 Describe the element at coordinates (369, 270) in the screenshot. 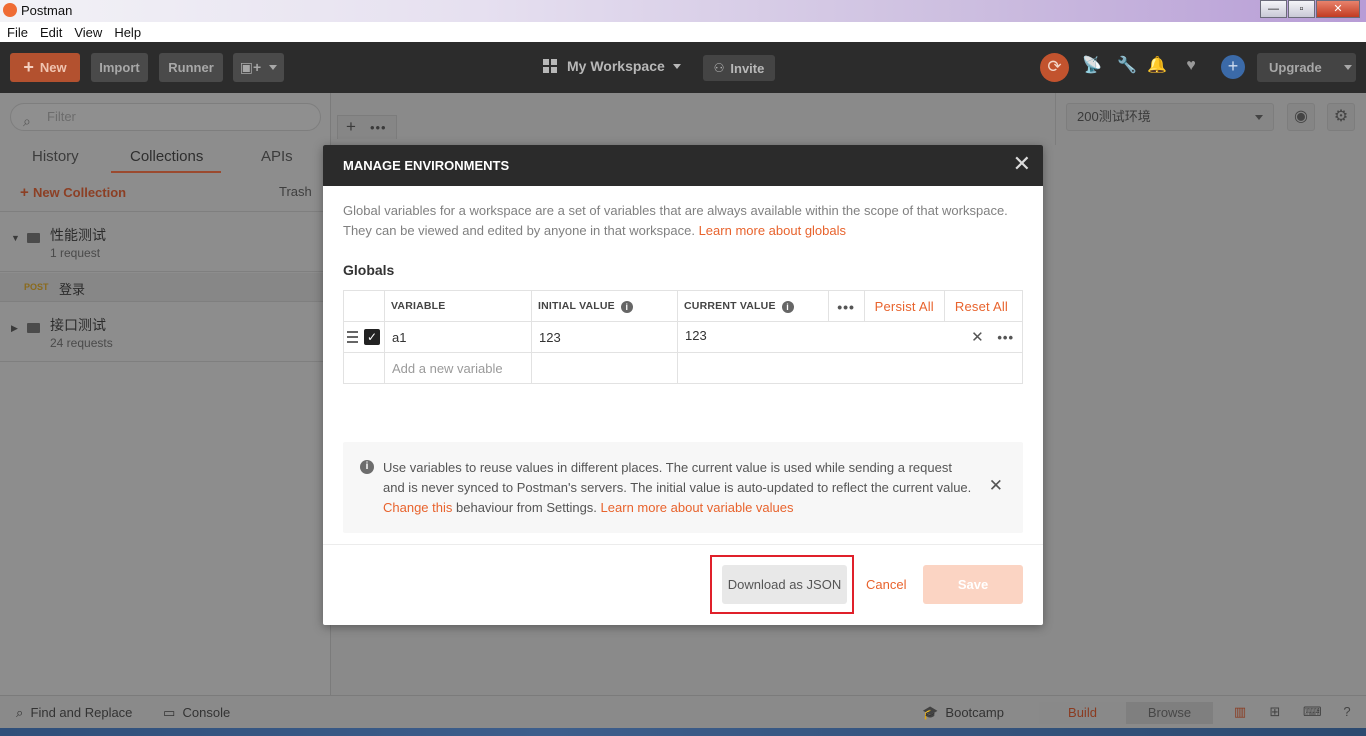

I see `section-label: Globals` at that location.